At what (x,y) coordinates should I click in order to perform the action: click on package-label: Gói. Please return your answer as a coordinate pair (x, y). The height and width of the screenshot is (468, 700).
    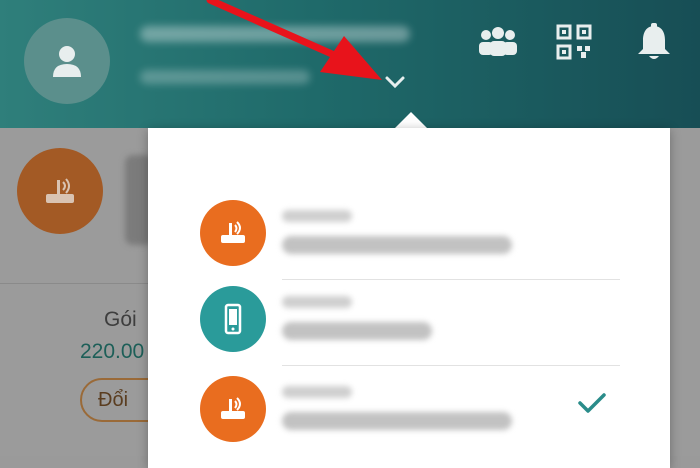
    Looking at the image, I should click on (120, 319).